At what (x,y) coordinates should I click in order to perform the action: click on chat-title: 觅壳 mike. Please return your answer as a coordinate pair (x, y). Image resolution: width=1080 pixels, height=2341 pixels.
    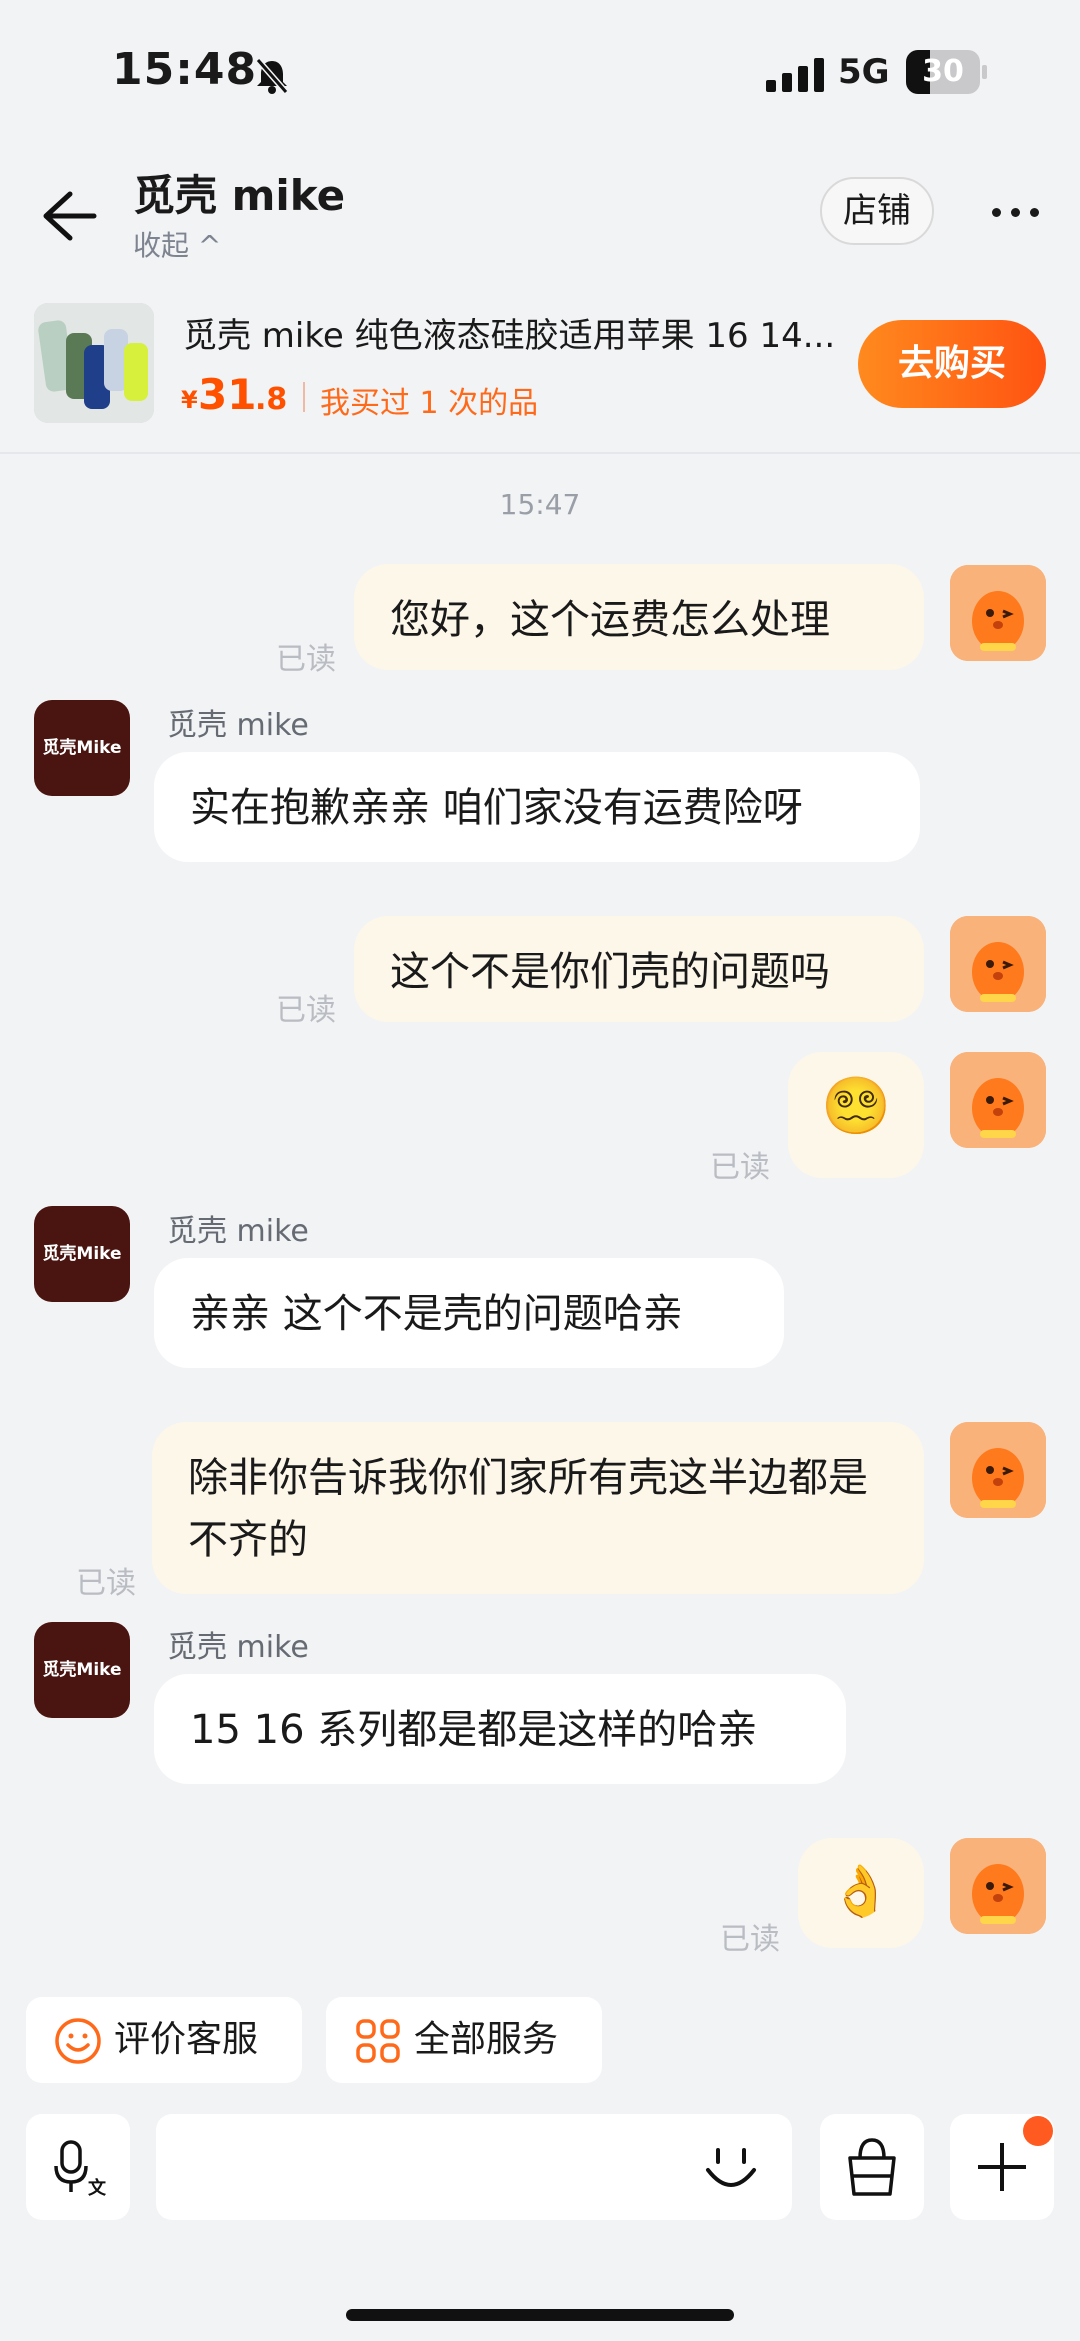
    Looking at the image, I should click on (239, 195).